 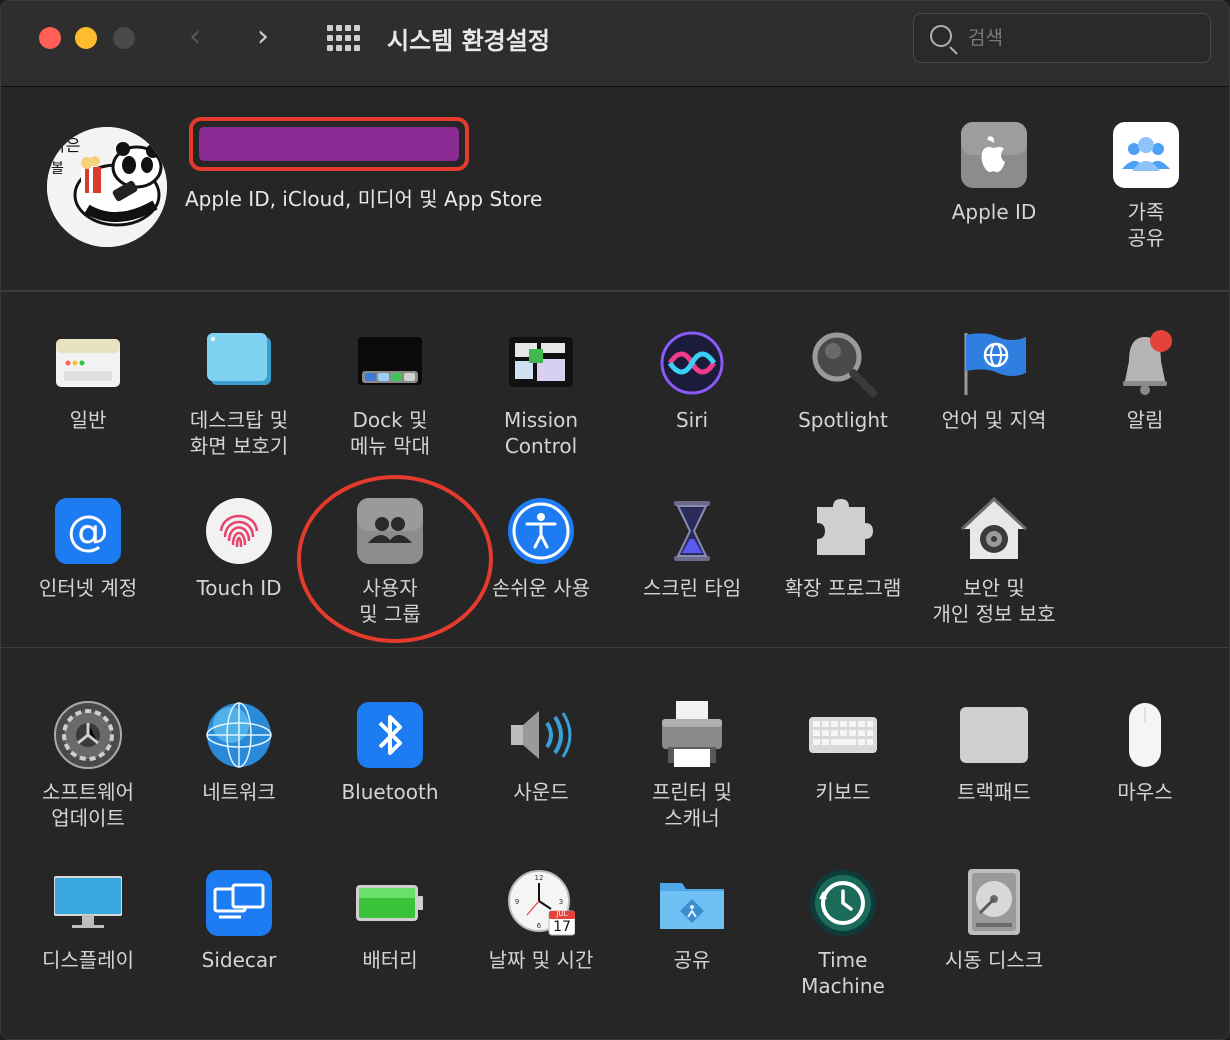 What do you see at coordinates (239, 531) in the screenshot?
I see `fingerprint-icon` at bounding box center [239, 531].